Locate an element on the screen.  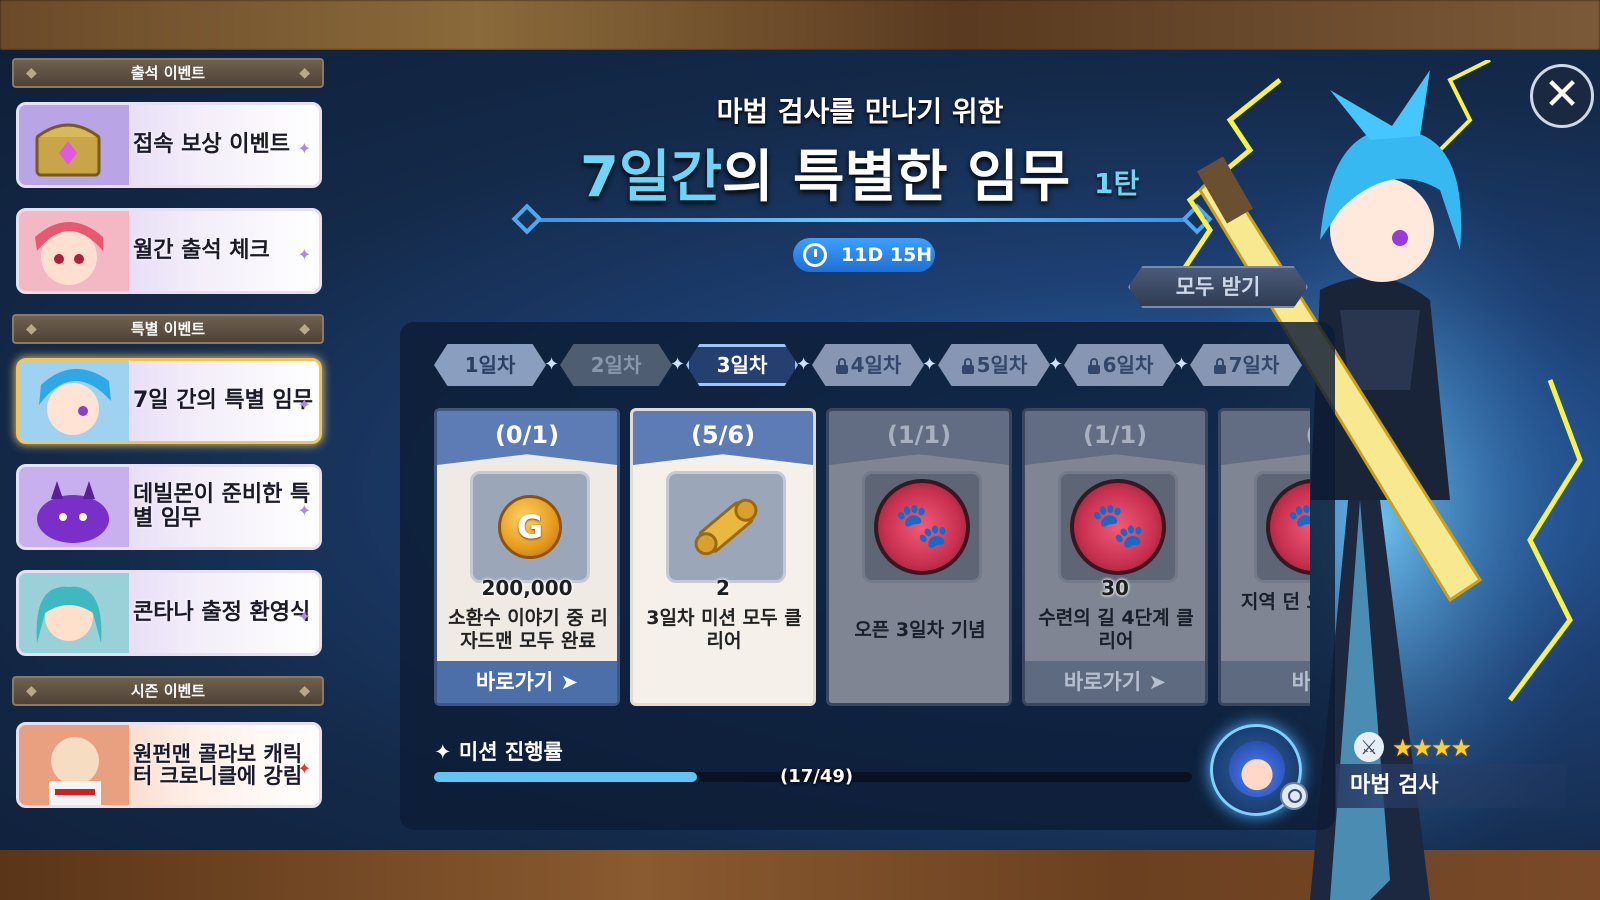
progress-label: ✦ 미션 진행률 is located at coordinates (498, 751).